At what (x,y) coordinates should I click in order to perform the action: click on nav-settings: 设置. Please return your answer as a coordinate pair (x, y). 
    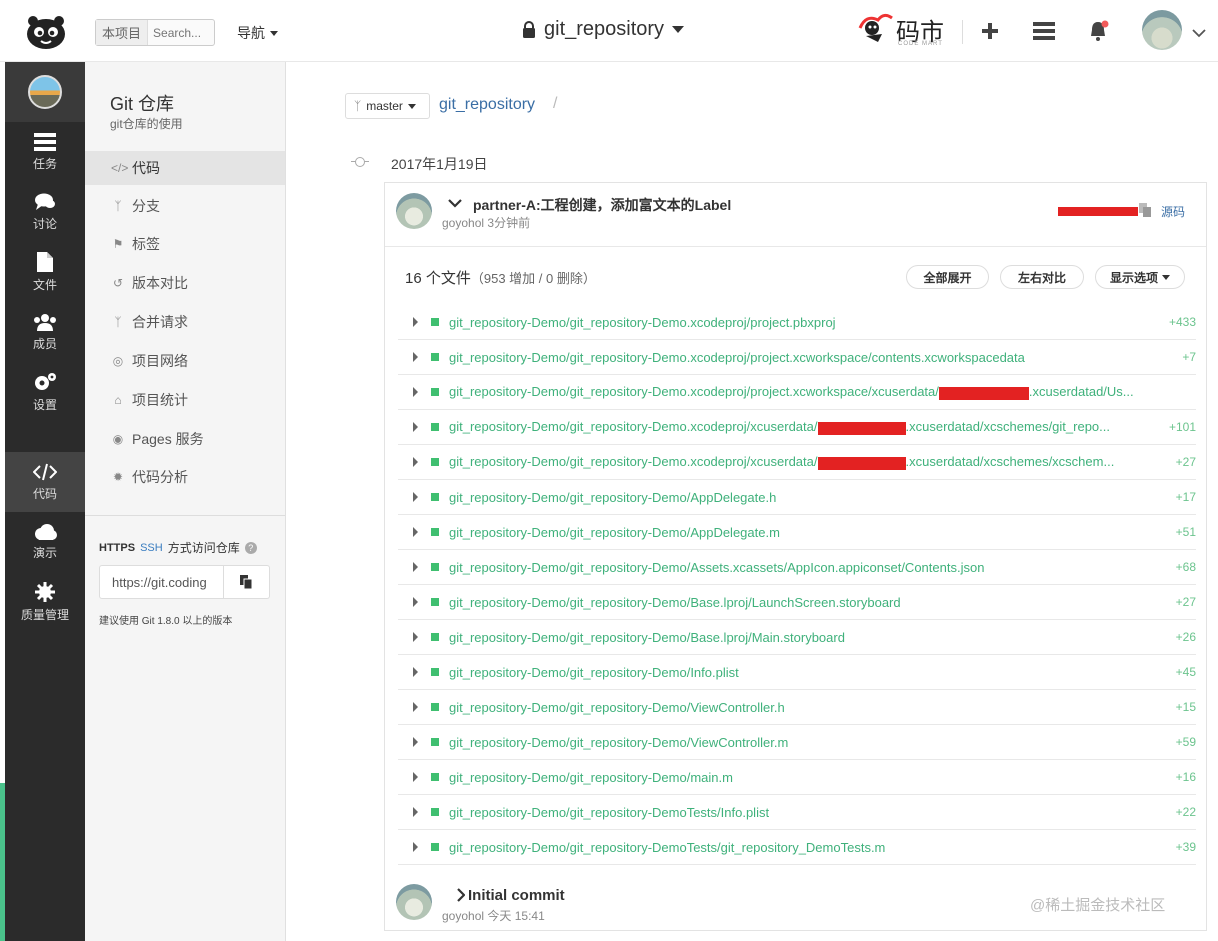
    Looking at the image, I should click on (45, 392).